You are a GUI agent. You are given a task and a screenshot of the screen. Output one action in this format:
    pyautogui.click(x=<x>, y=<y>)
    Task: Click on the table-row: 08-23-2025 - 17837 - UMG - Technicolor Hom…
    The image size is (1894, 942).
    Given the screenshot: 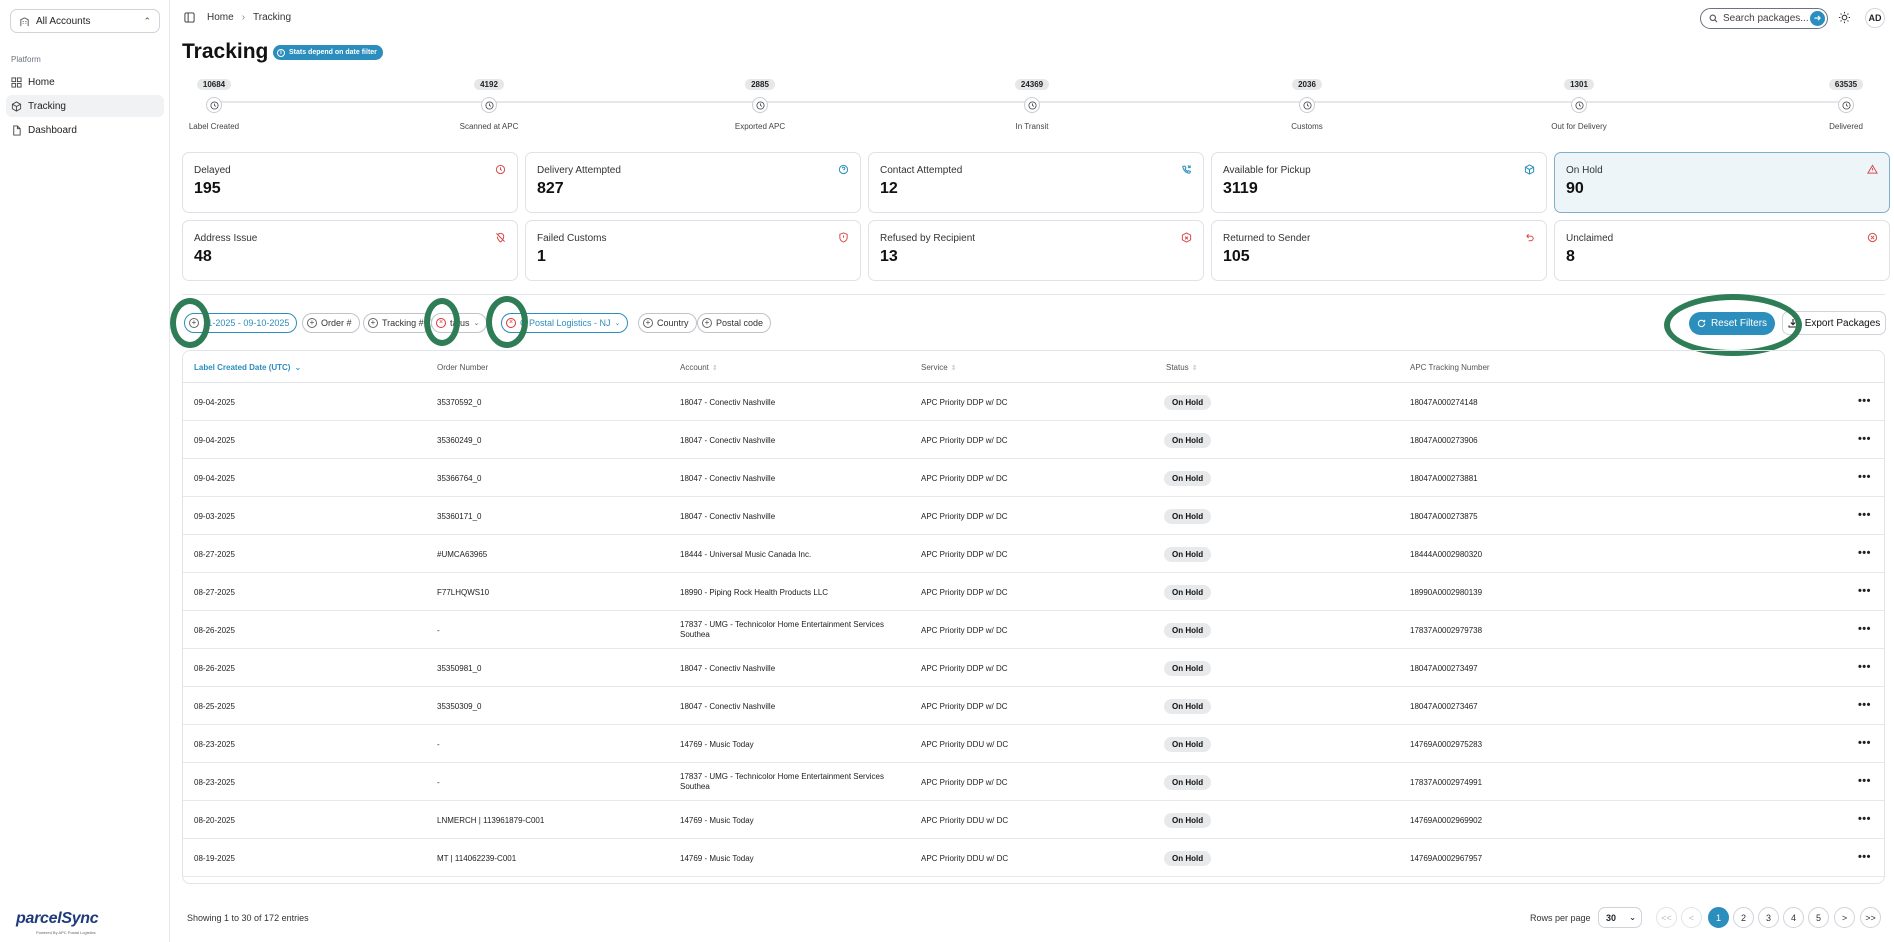 What is the action you would take?
    pyautogui.click(x=1033, y=782)
    